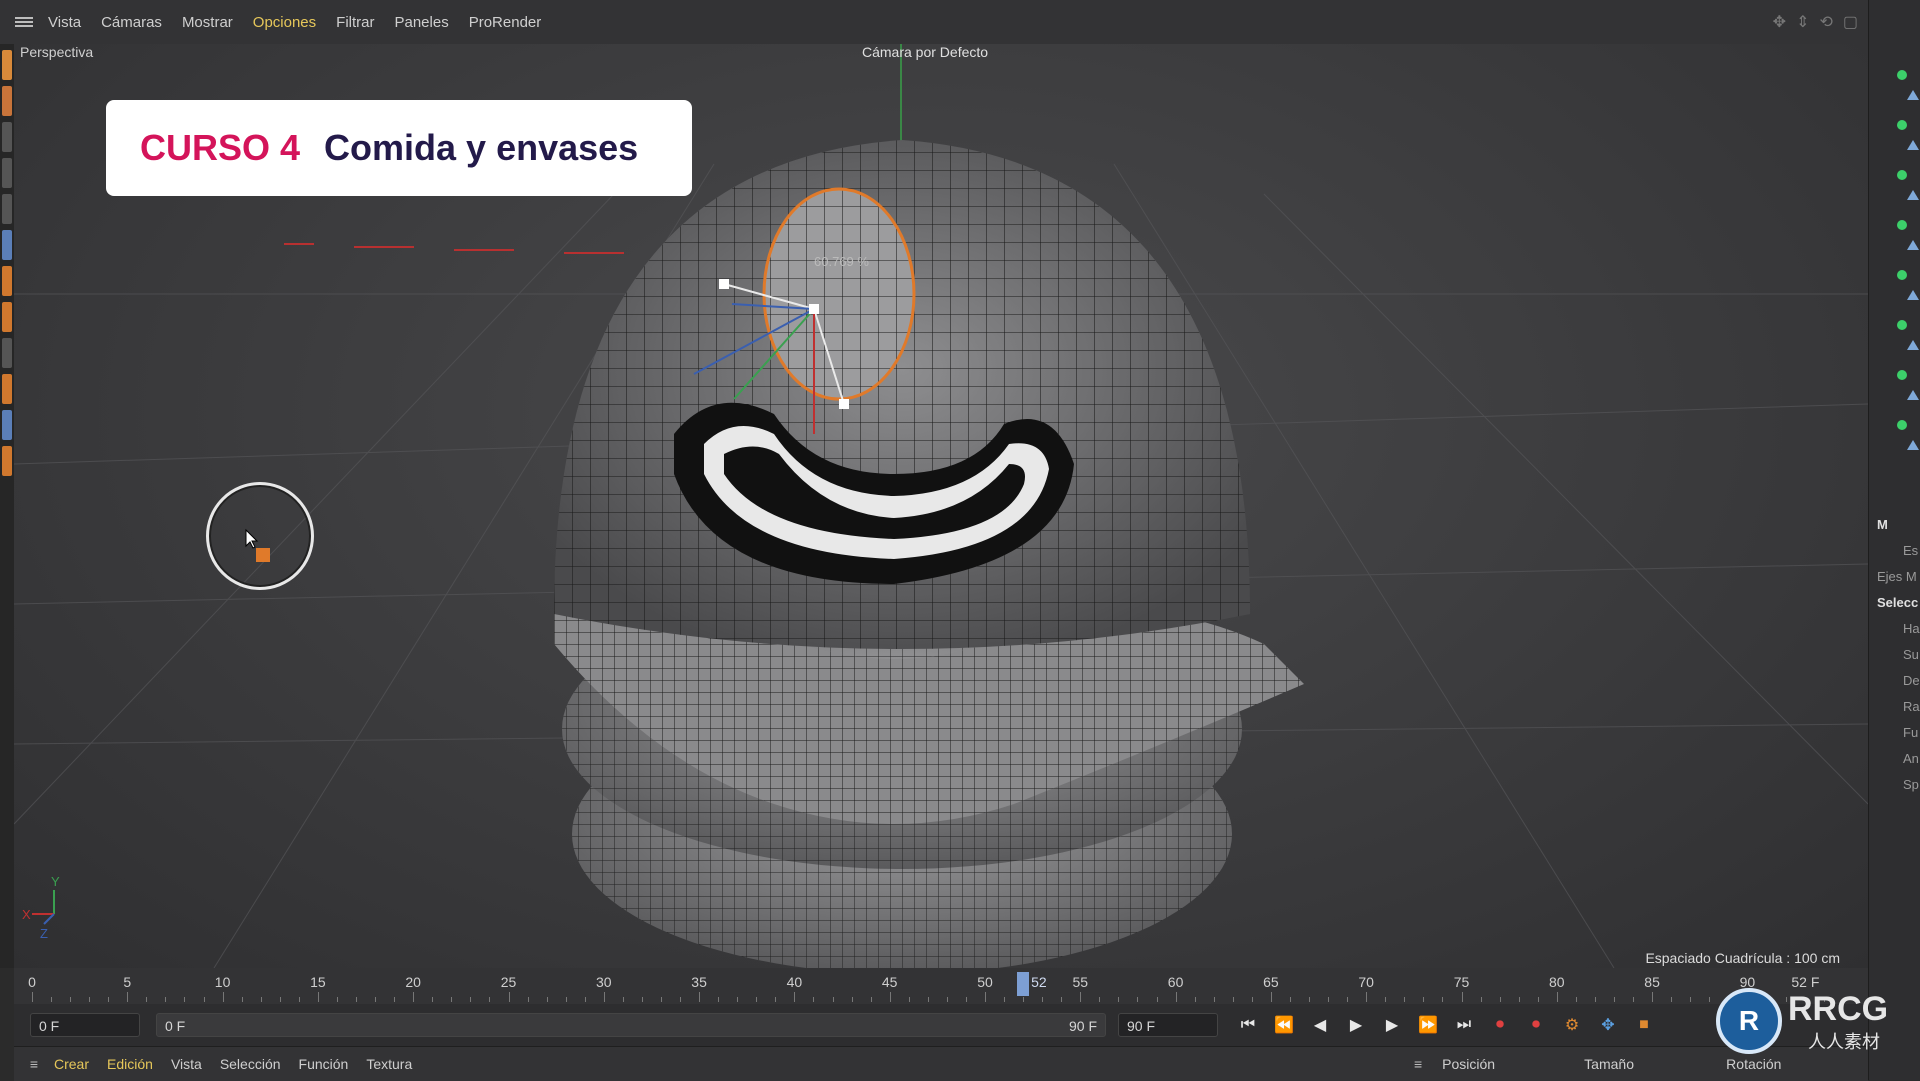 Image resolution: width=1920 pixels, height=1081 pixels. Describe the element at coordinates (1802, 22) in the screenshot. I see `zoom-view-icon: ⇕` at that location.